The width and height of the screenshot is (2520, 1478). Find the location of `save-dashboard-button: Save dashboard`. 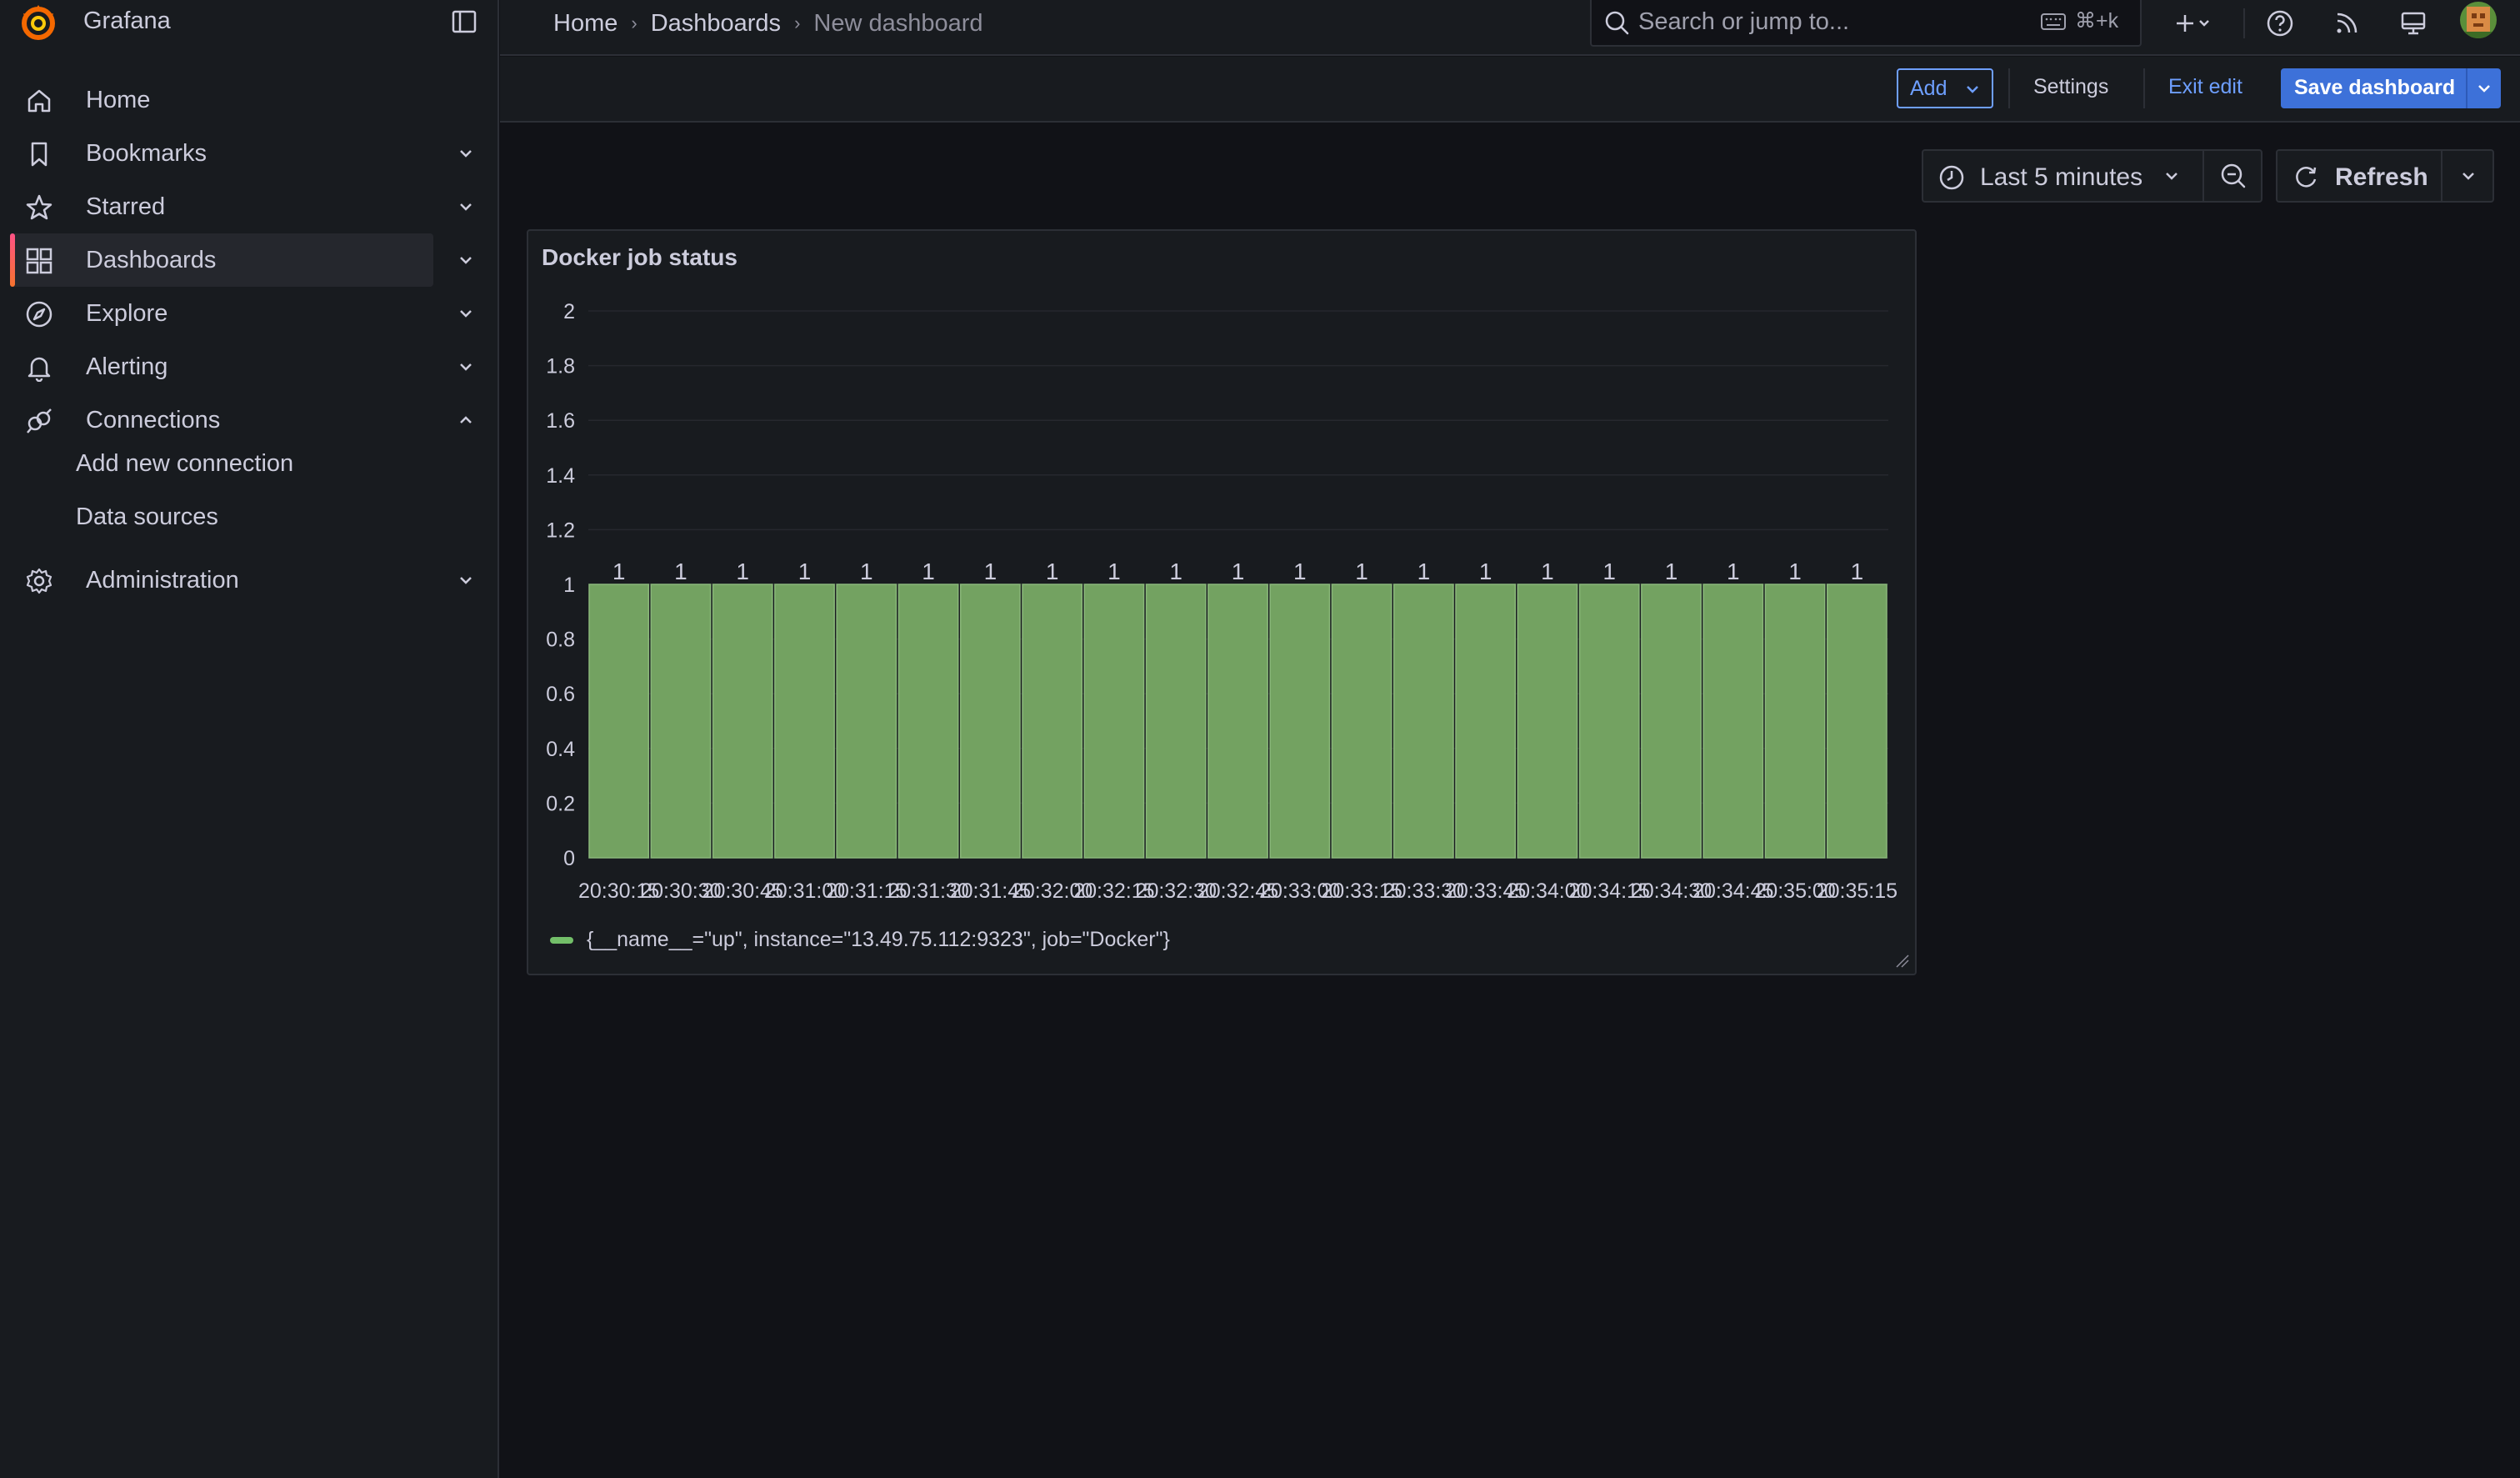

save-dashboard-button: Save dashboard is located at coordinates (2391, 88).